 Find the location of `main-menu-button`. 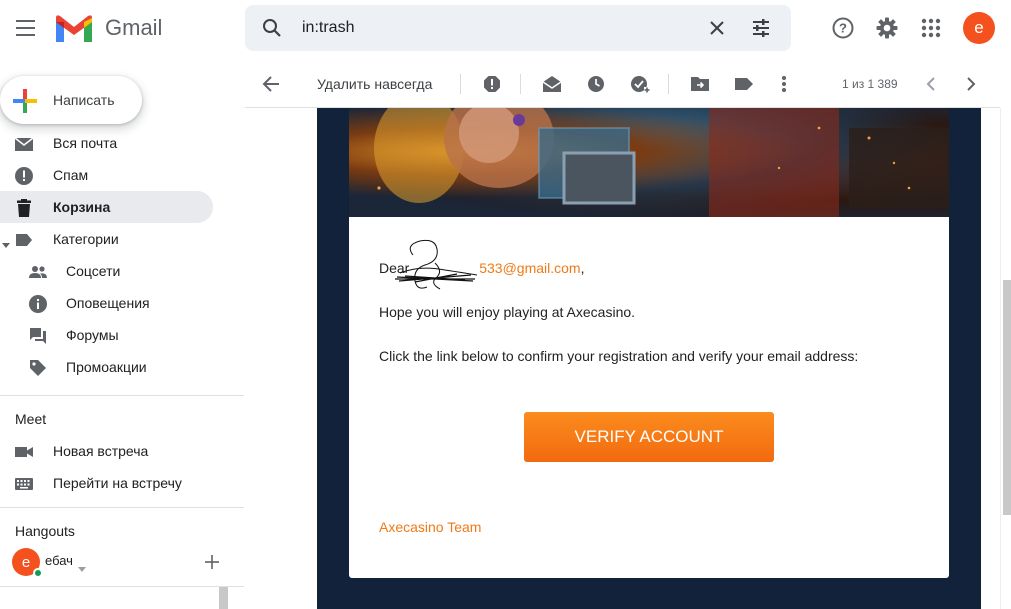

main-menu-button is located at coordinates (26, 28).